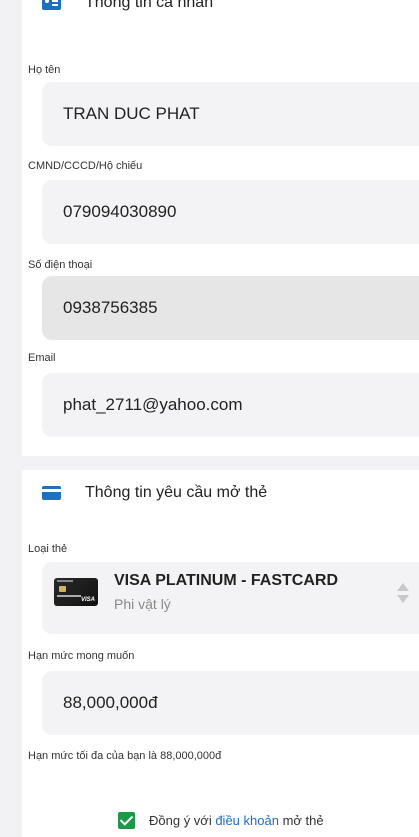 The height and width of the screenshot is (837, 419). Describe the element at coordinates (48, 549) in the screenshot. I see `card-type-label: Loại thẻ` at that location.